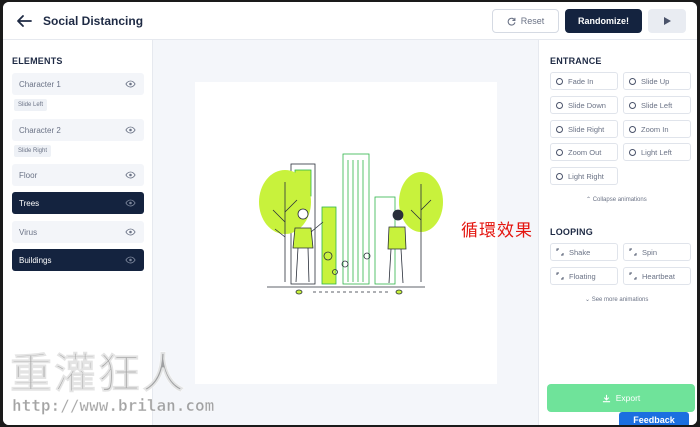 The image size is (700, 427). I want to click on looping-title: LOOPING, so click(571, 232).